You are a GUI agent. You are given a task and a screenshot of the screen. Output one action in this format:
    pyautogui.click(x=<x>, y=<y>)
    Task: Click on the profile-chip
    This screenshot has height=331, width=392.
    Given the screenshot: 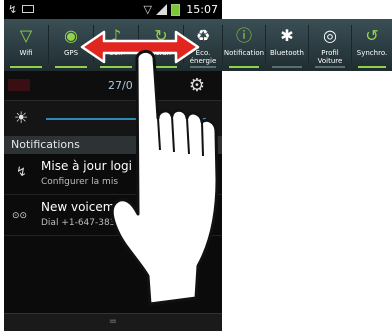 What is the action you would take?
    pyautogui.click(x=19, y=85)
    